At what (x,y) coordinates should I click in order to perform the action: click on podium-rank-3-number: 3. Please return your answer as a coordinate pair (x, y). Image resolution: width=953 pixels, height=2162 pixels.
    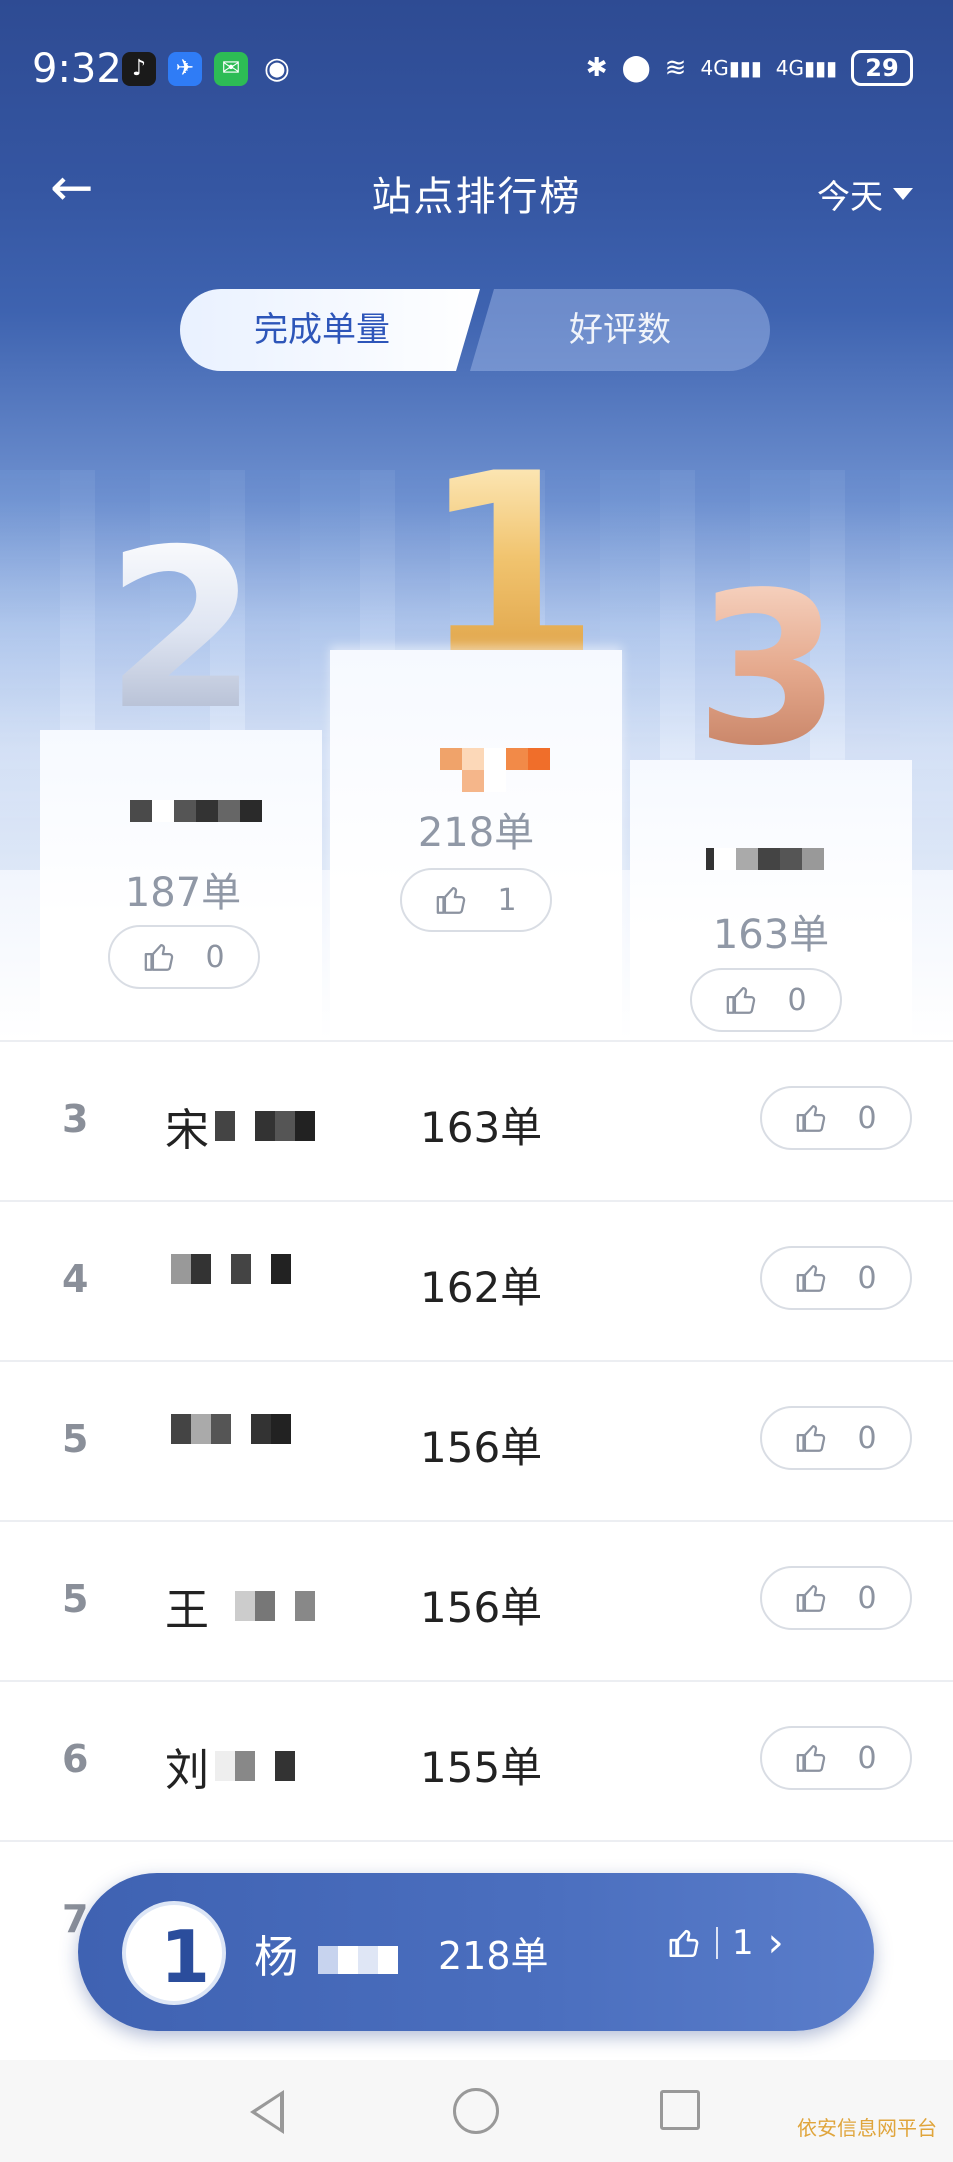
    Looking at the image, I should click on (768, 669).